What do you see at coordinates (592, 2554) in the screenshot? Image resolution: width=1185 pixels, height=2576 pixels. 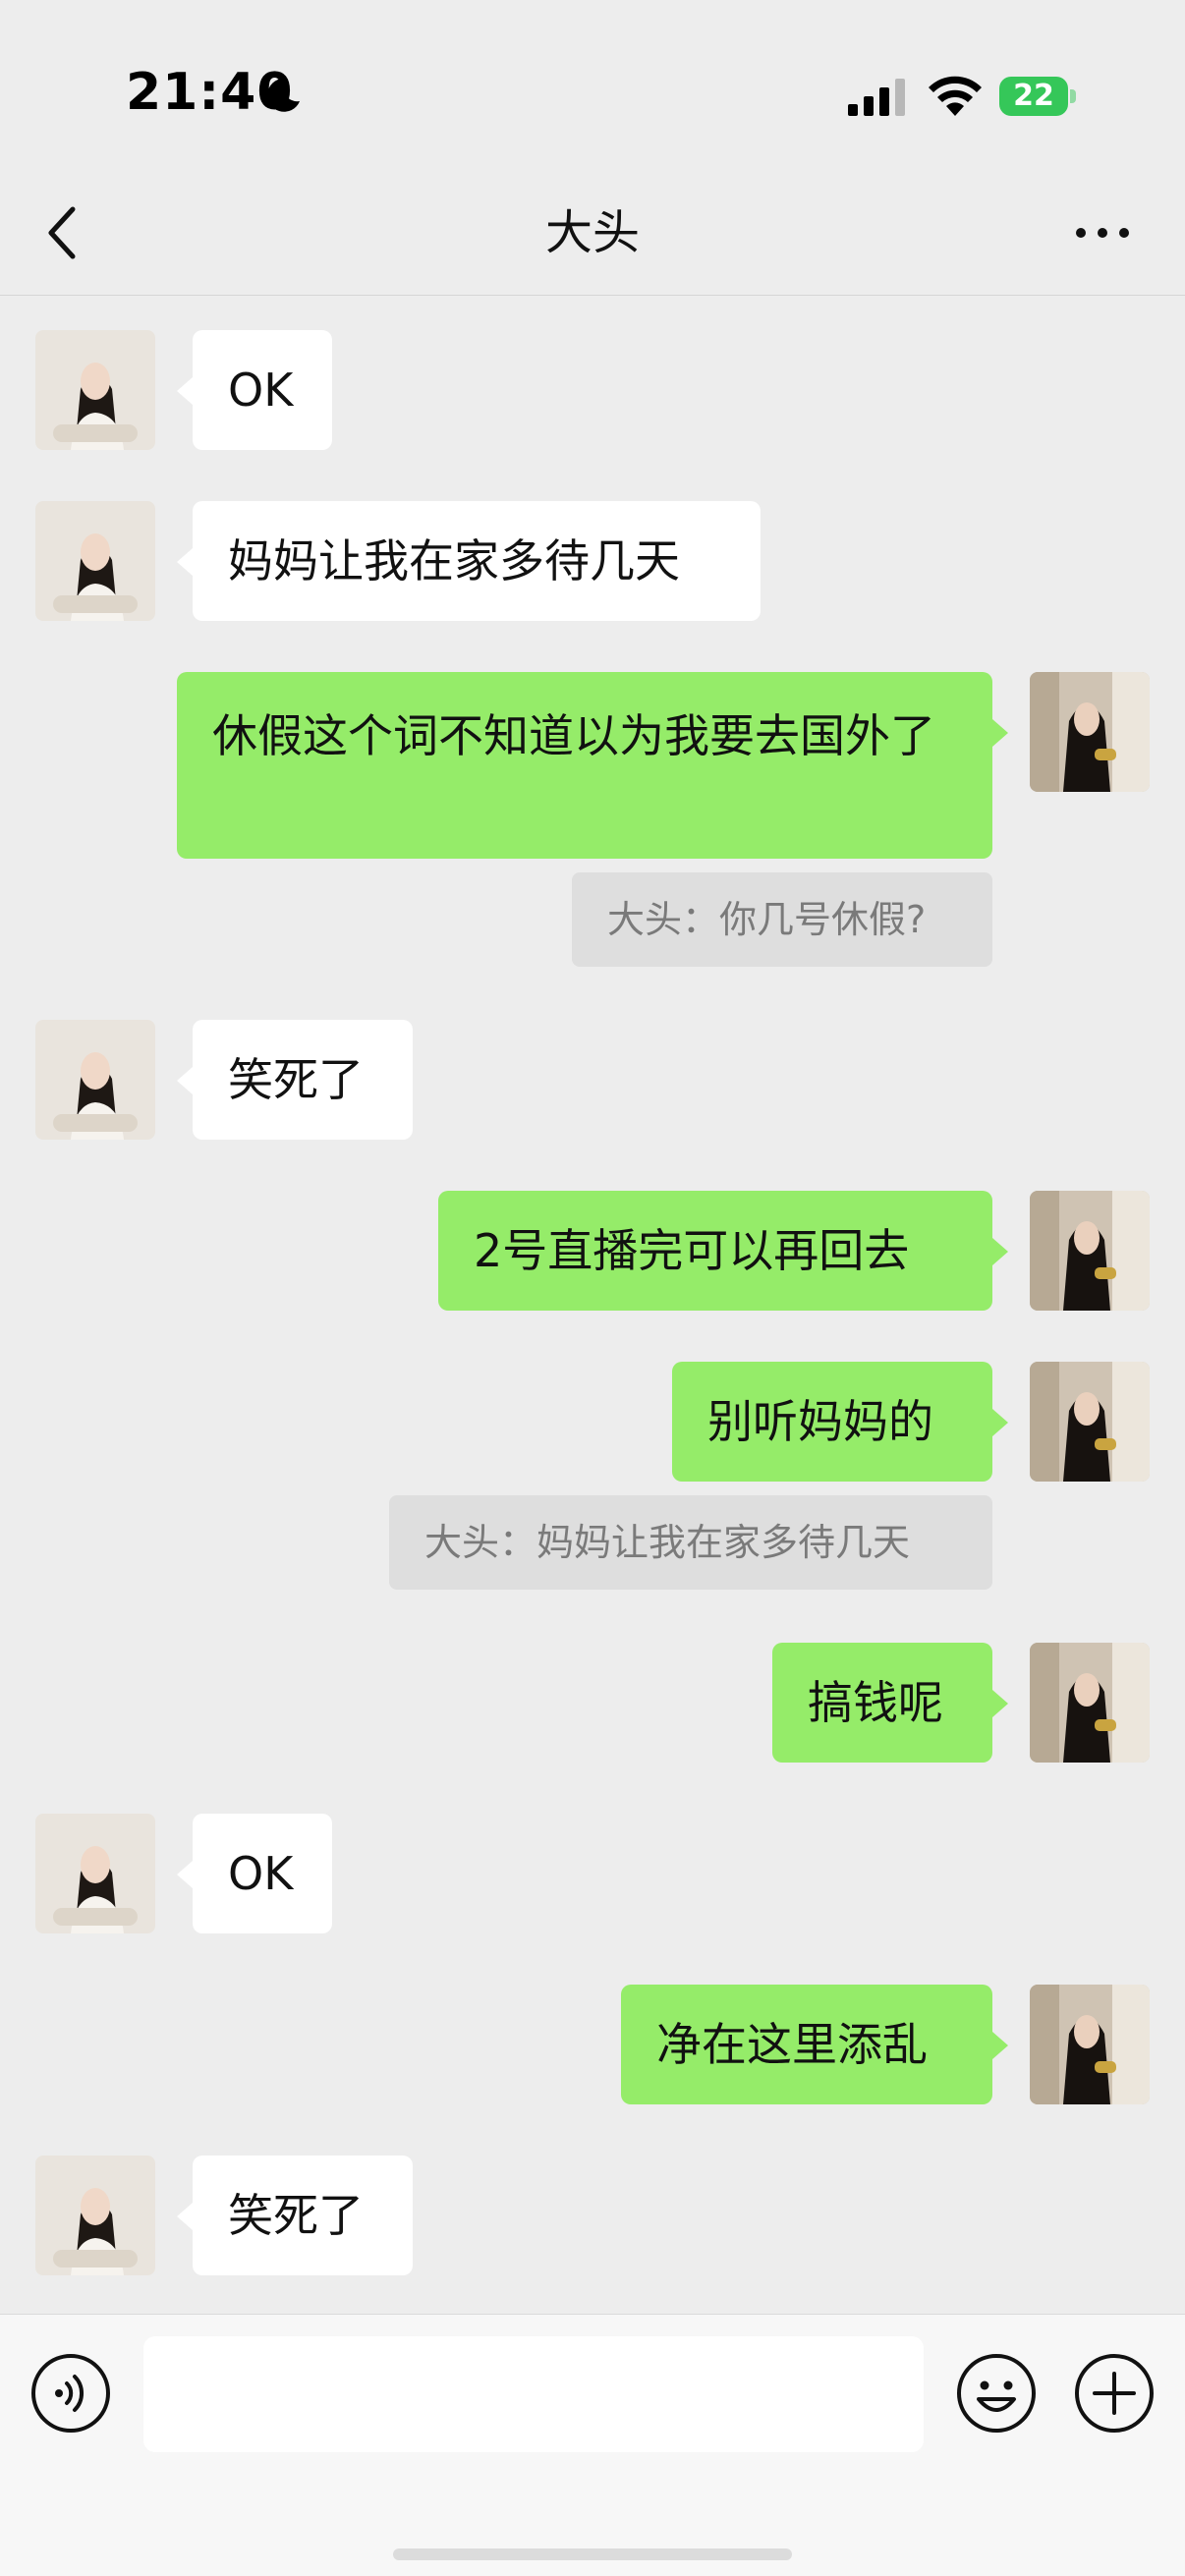 I see `home-indicator` at bounding box center [592, 2554].